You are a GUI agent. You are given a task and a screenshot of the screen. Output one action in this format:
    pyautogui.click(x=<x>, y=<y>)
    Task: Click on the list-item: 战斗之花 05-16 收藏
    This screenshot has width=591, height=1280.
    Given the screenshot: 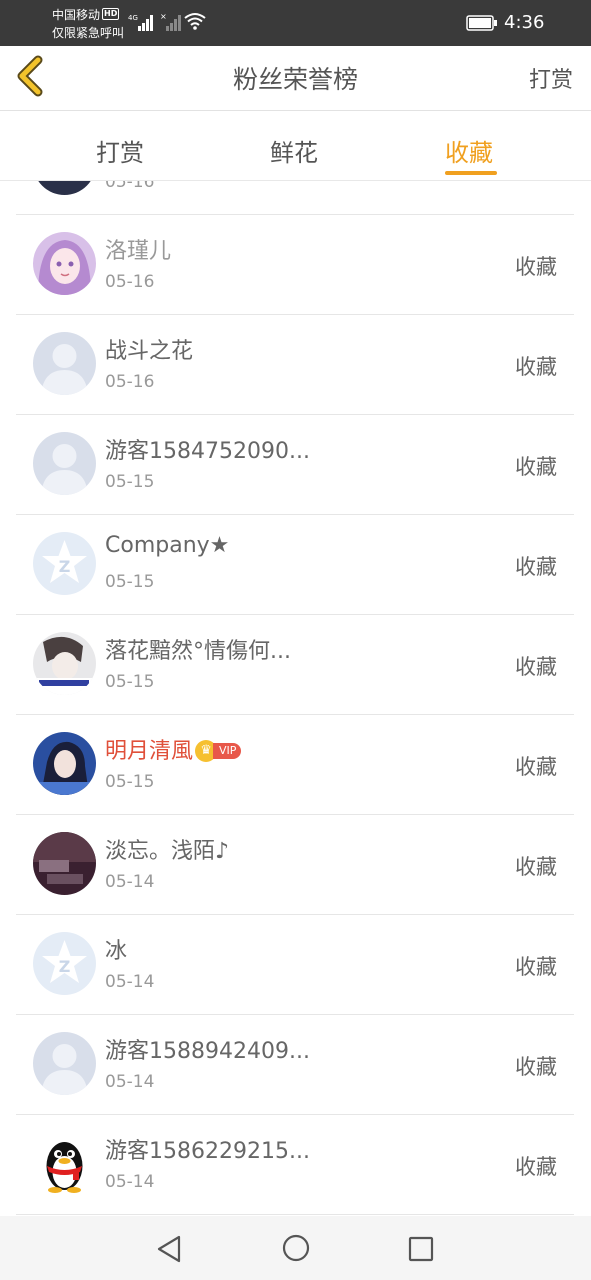 What is the action you would take?
    pyautogui.click(x=295, y=364)
    